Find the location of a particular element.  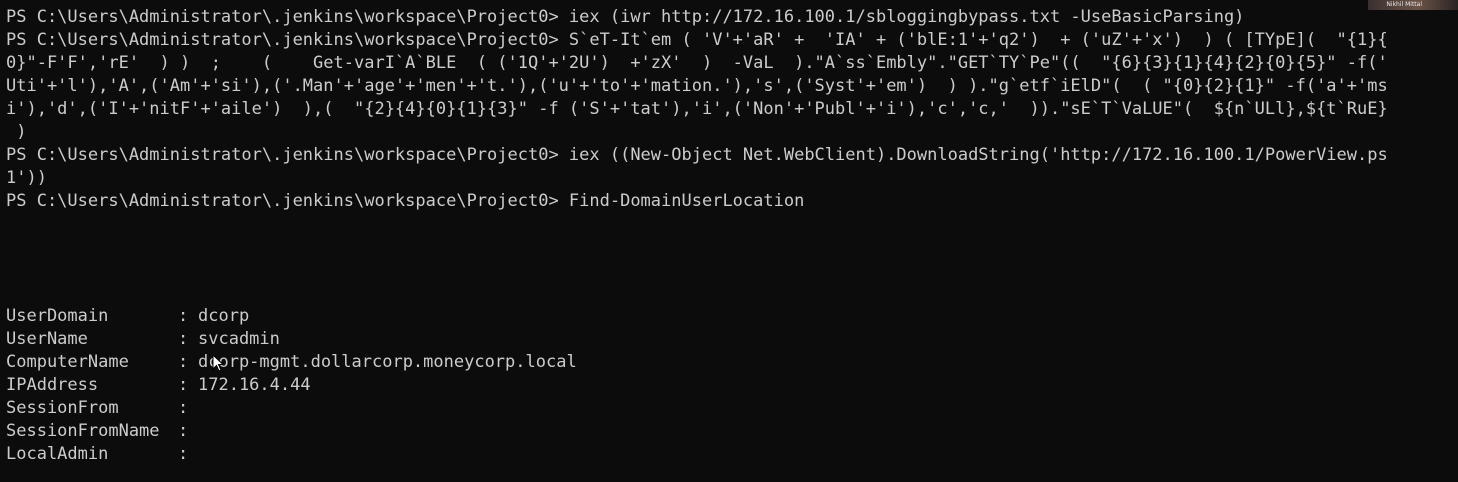

result-row-userdomain: UserDomain : dcorp is located at coordinates (732, 316).